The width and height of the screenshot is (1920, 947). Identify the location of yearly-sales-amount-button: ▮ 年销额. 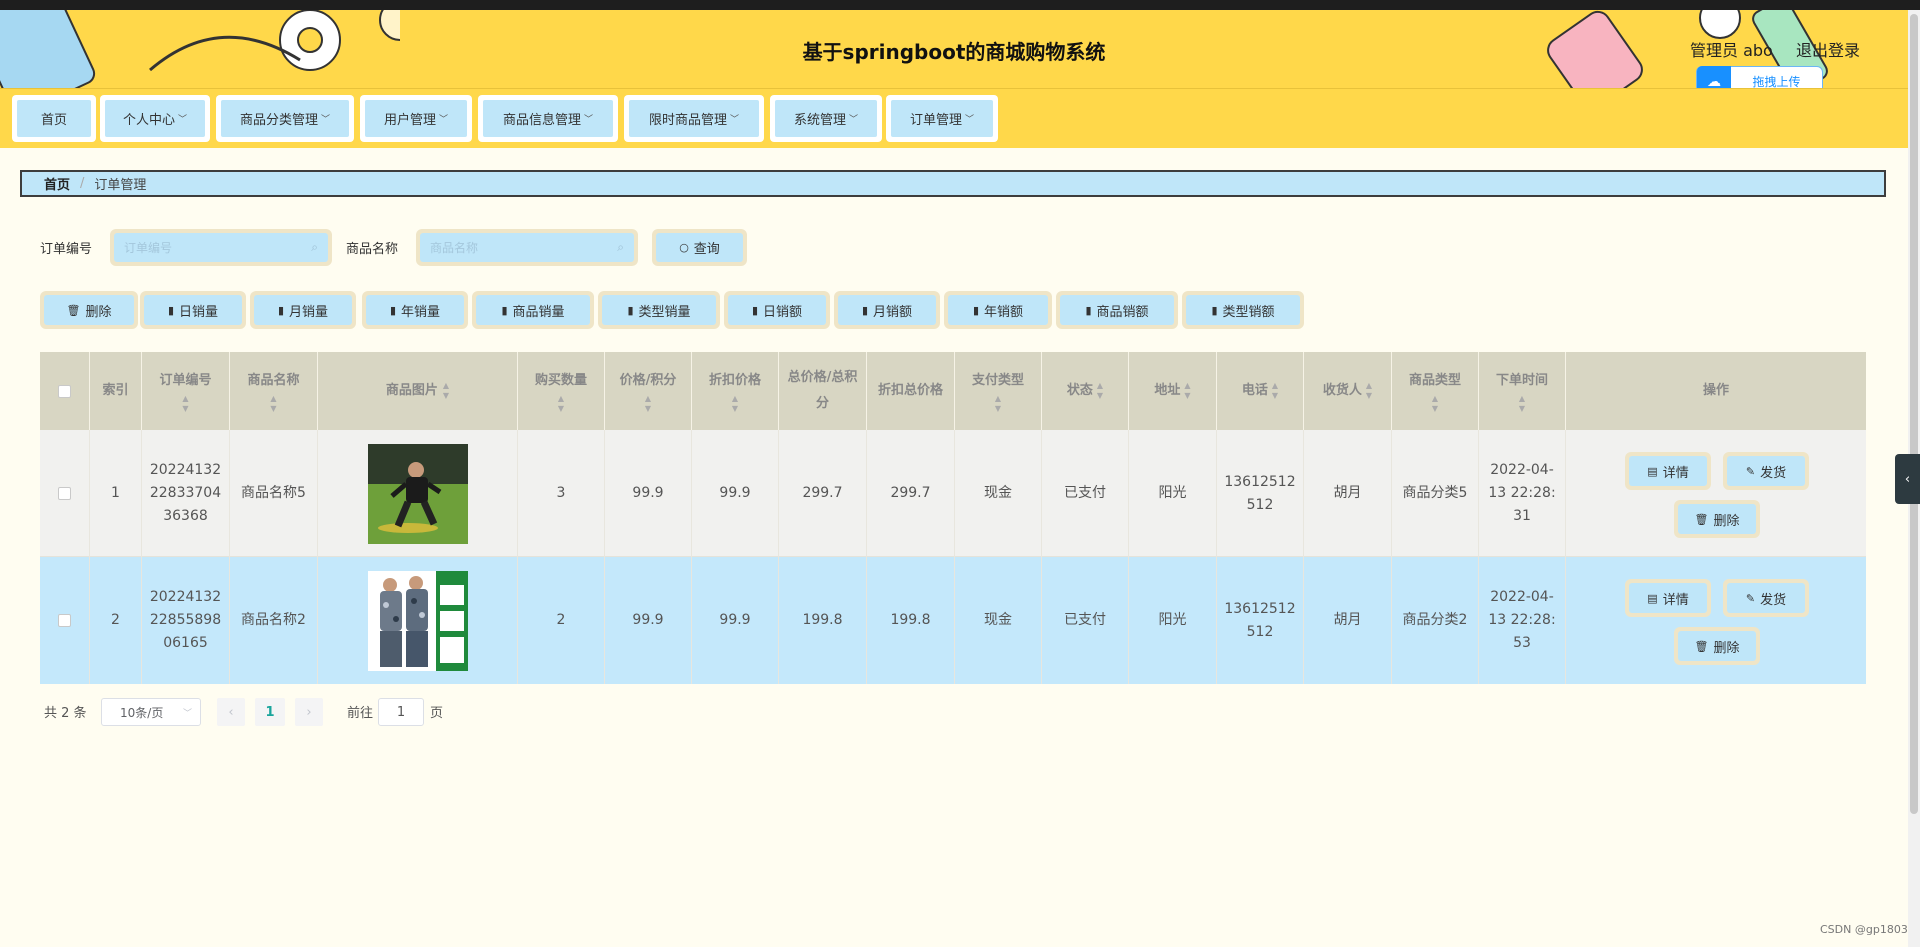
(998, 310).